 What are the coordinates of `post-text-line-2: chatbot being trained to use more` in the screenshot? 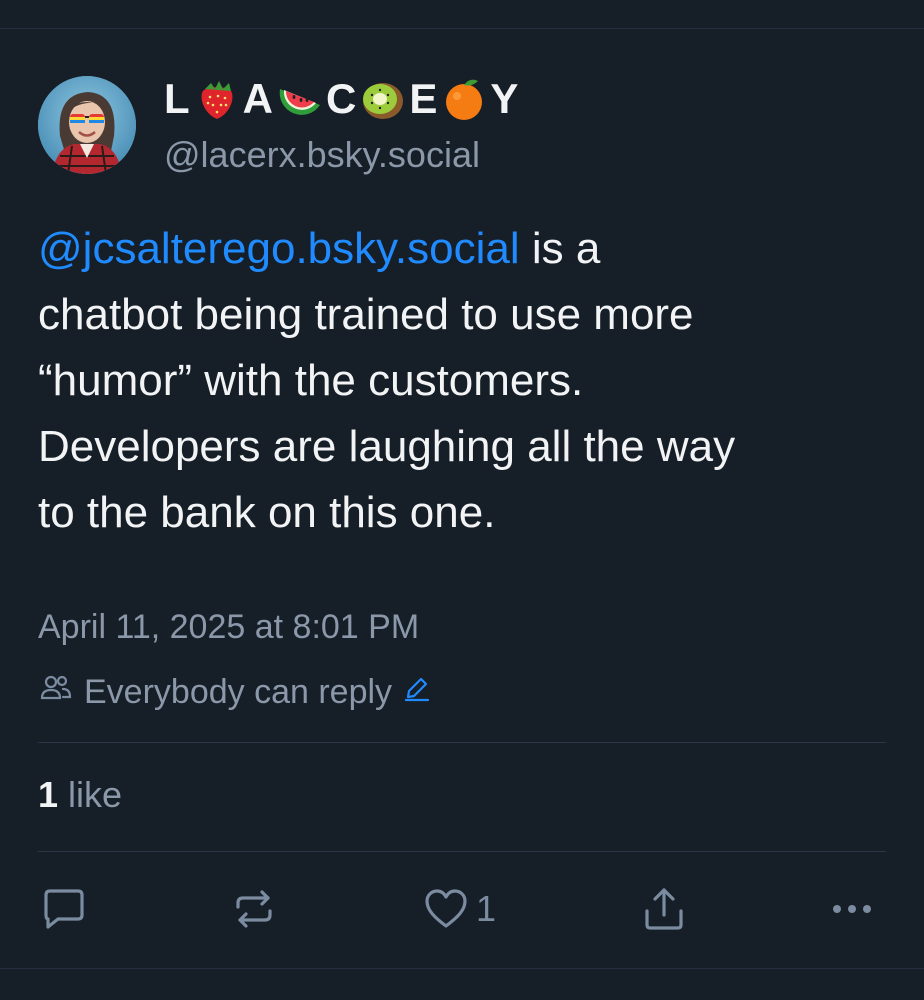 It's located at (366, 314).